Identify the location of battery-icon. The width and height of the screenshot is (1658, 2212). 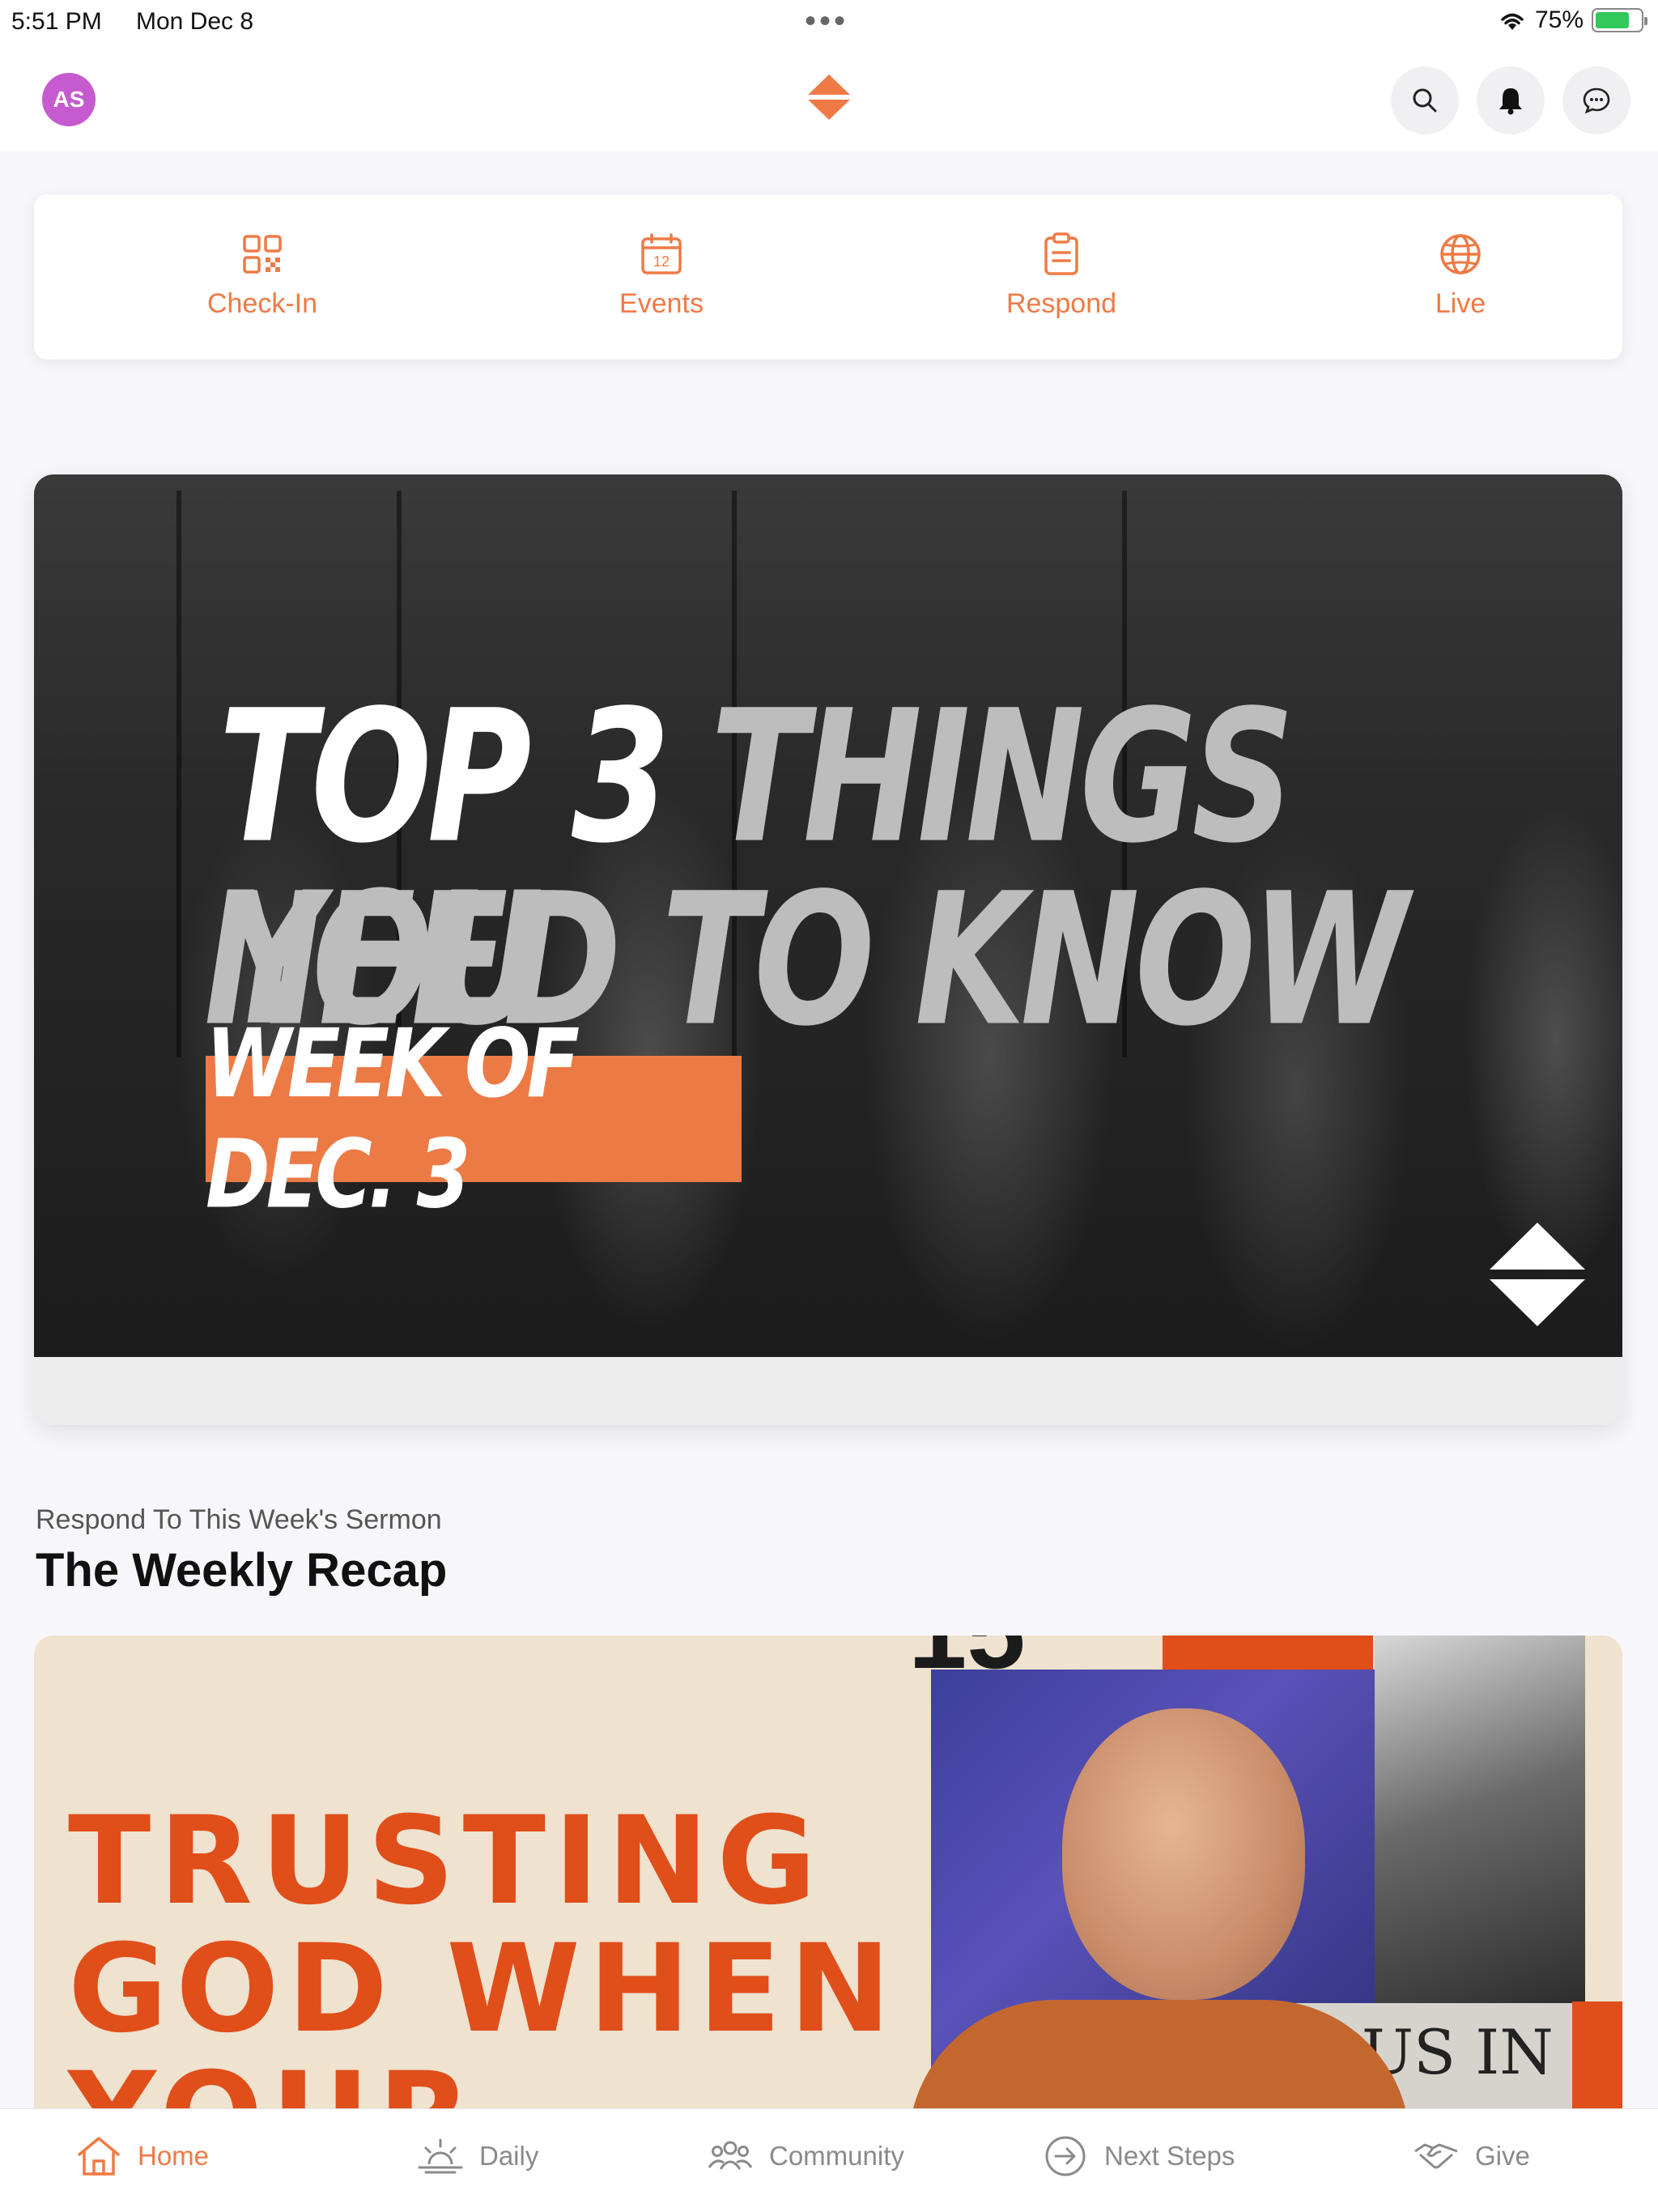
(1619, 20).